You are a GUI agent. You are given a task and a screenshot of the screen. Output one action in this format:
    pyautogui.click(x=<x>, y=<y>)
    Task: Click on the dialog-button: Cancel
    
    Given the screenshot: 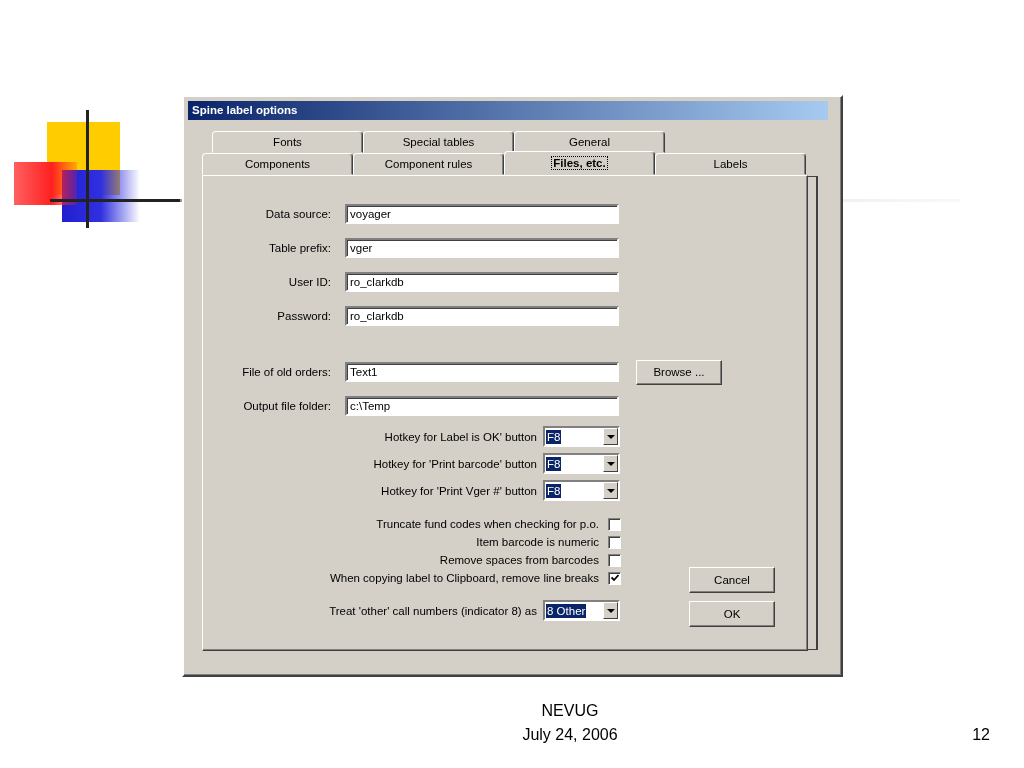 What is the action you would take?
    pyautogui.click(x=732, y=580)
    